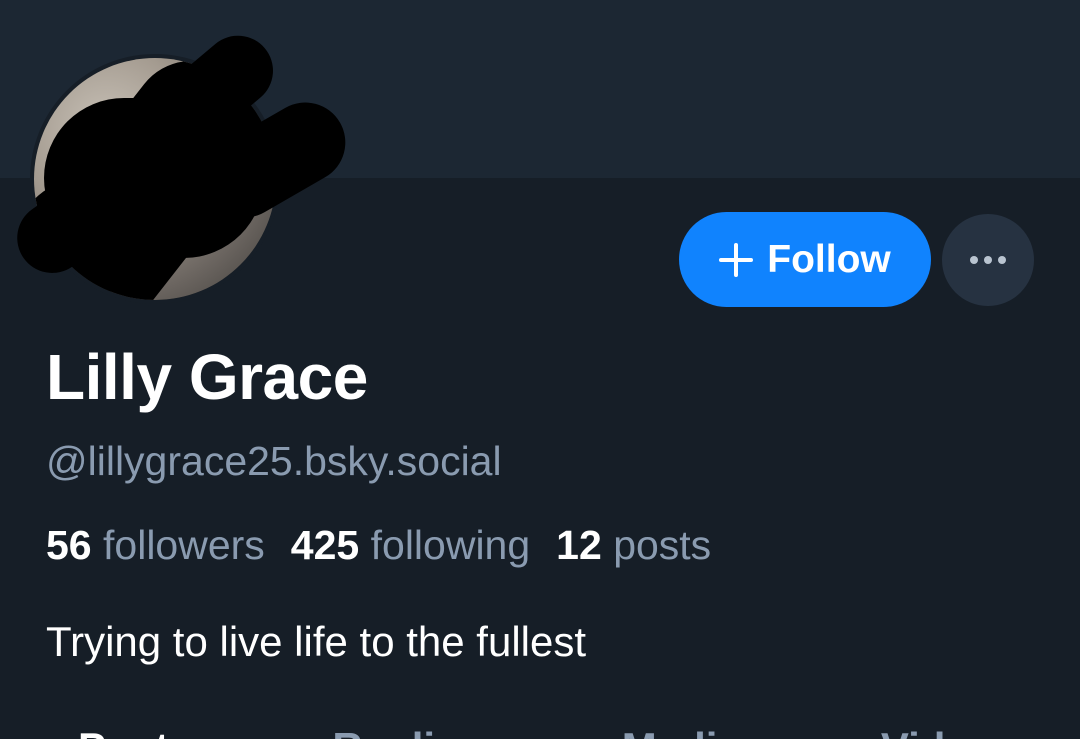  I want to click on tab-replies: Replies, so click(406, 731).